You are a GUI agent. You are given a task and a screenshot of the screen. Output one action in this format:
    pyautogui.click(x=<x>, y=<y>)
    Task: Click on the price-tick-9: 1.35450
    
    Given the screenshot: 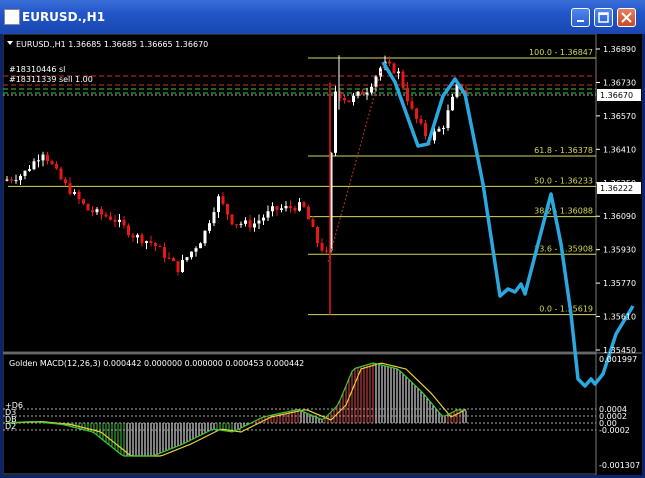 What is the action you would take?
    pyautogui.click(x=619, y=350)
    